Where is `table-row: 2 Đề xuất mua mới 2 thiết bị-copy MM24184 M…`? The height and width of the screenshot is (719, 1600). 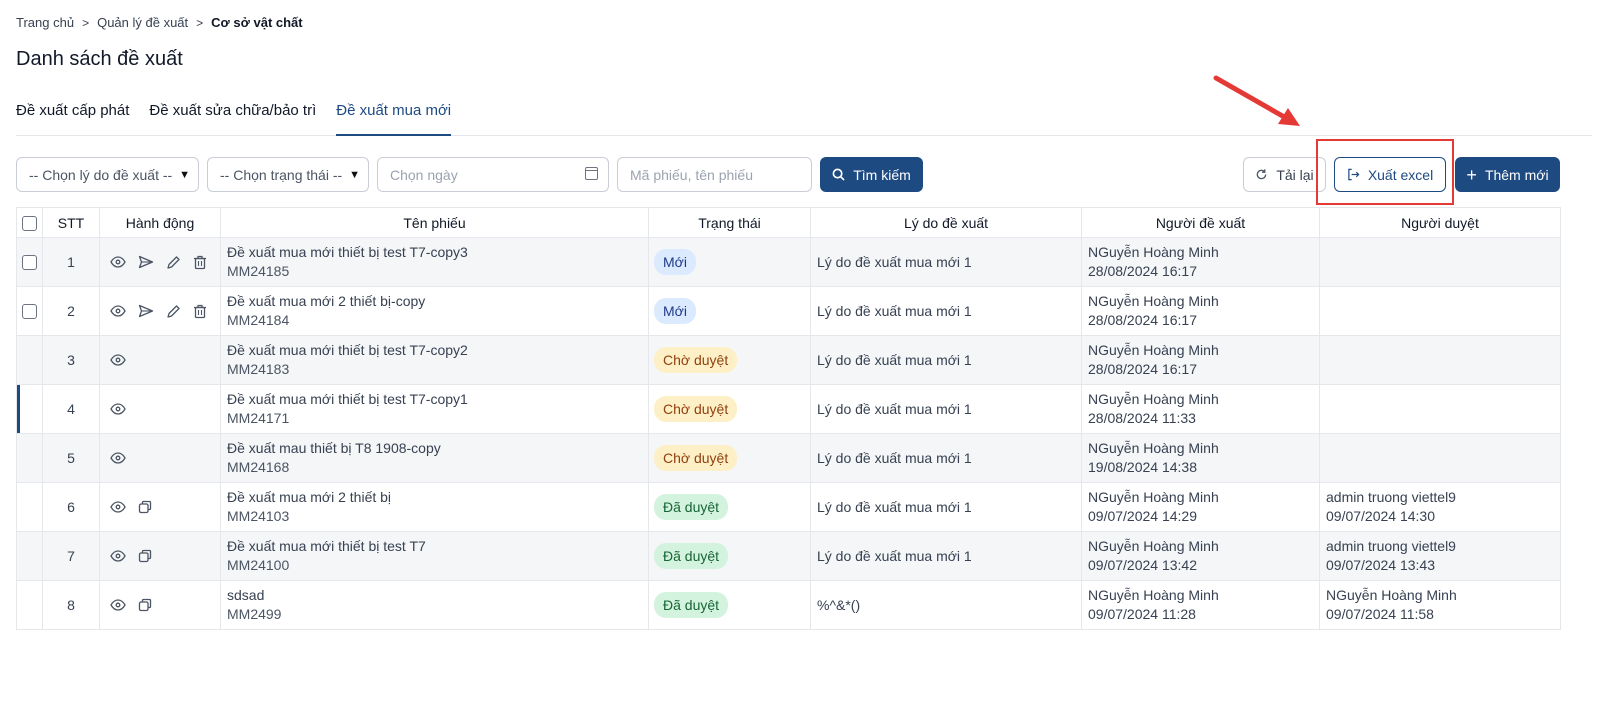
table-row: 2 Đề xuất mua mới 2 thiết bị-copy MM24184 M… is located at coordinates (788, 311).